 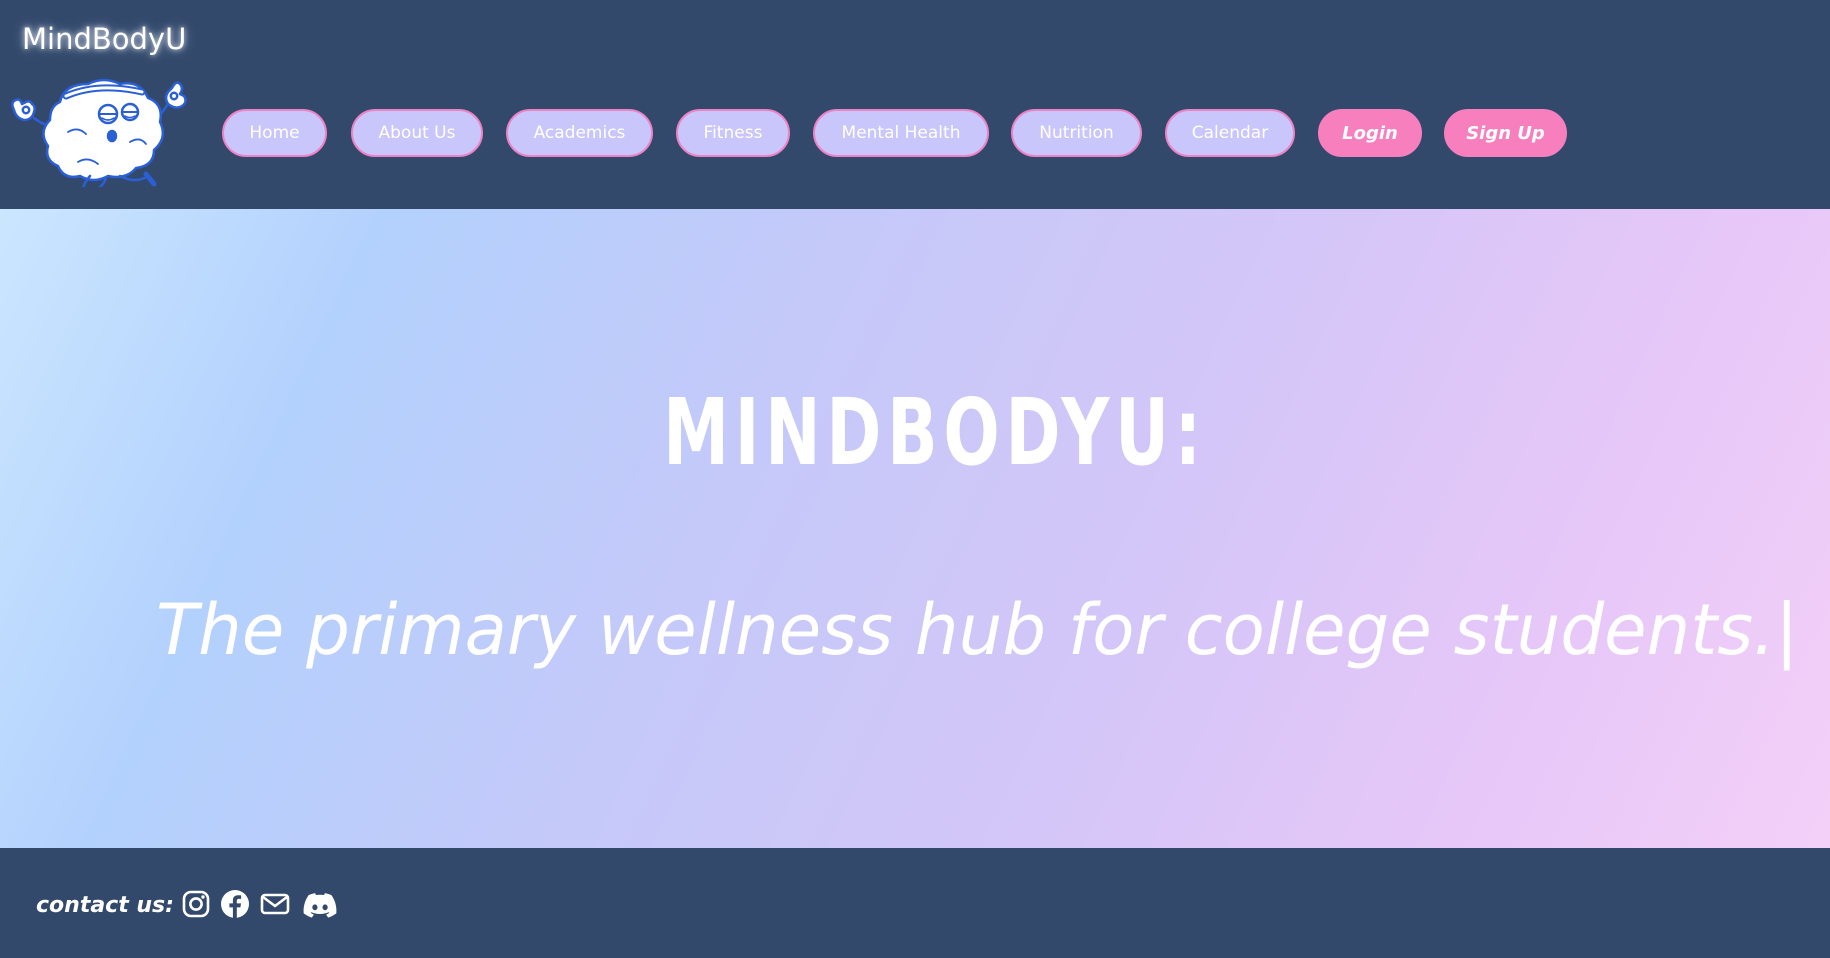 What do you see at coordinates (235, 904) in the screenshot?
I see `facebook-icon` at bounding box center [235, 904].